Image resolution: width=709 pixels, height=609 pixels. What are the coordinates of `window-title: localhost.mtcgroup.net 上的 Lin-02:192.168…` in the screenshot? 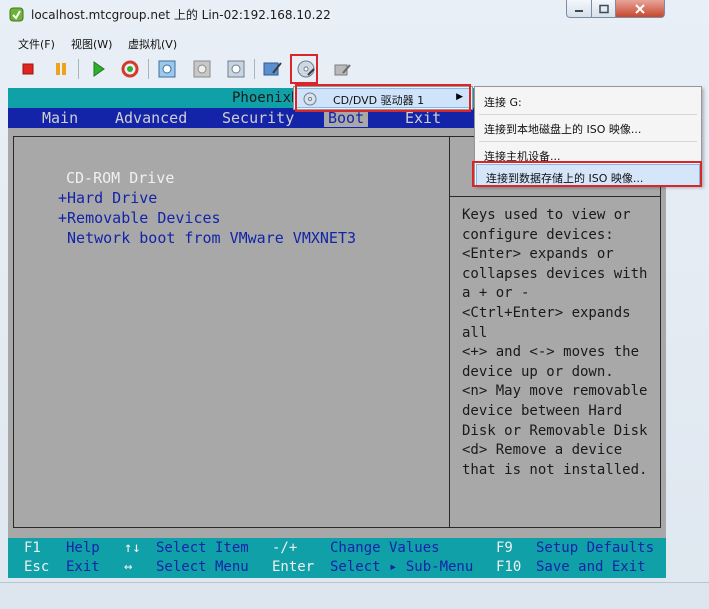 It's located at (181, 15).